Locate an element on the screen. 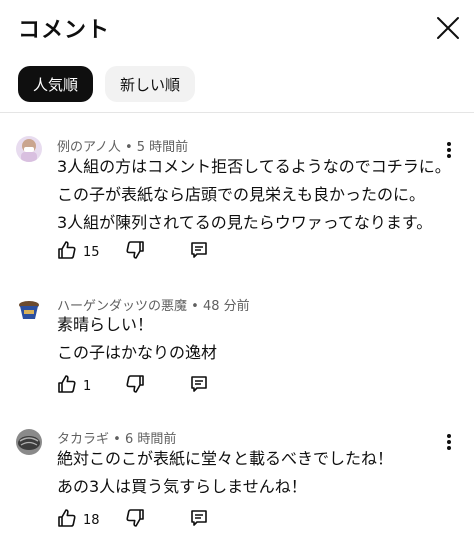 Image resolution: width=474 pixels, height=559 pixels. sort-chips: 人気順 新しい順 is located at coordinates (107, 84).